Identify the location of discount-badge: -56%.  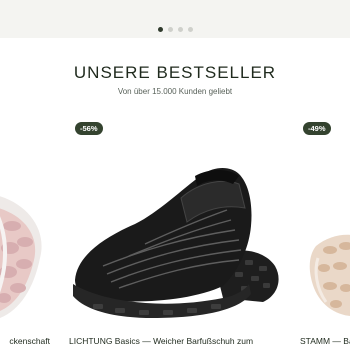
(89, 128).